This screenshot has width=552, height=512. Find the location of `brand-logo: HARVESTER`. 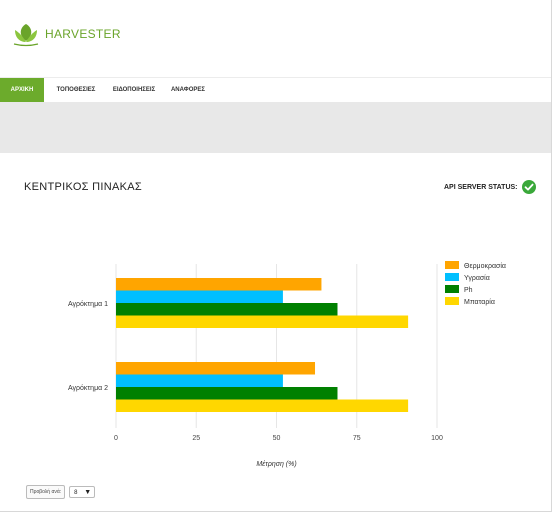

brand-logo: HARVESTER is located at coordinates (66, 34).